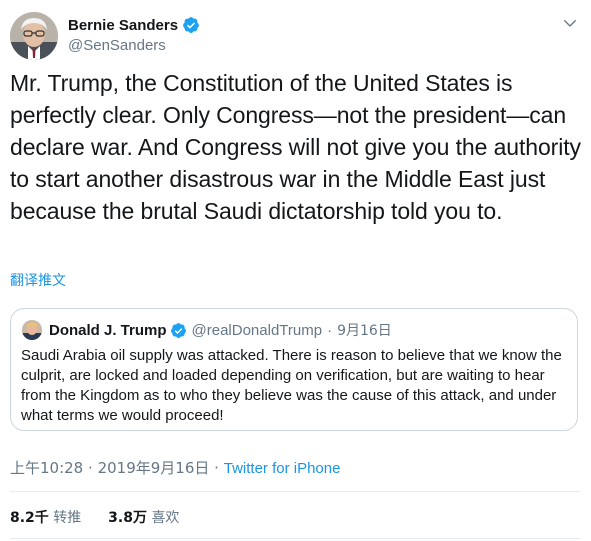 This screenshot has height=541, width=591. Describe the element at coordinates (29, 518) in the screenshot. I see `retweets-count: 8.2千` at that location.